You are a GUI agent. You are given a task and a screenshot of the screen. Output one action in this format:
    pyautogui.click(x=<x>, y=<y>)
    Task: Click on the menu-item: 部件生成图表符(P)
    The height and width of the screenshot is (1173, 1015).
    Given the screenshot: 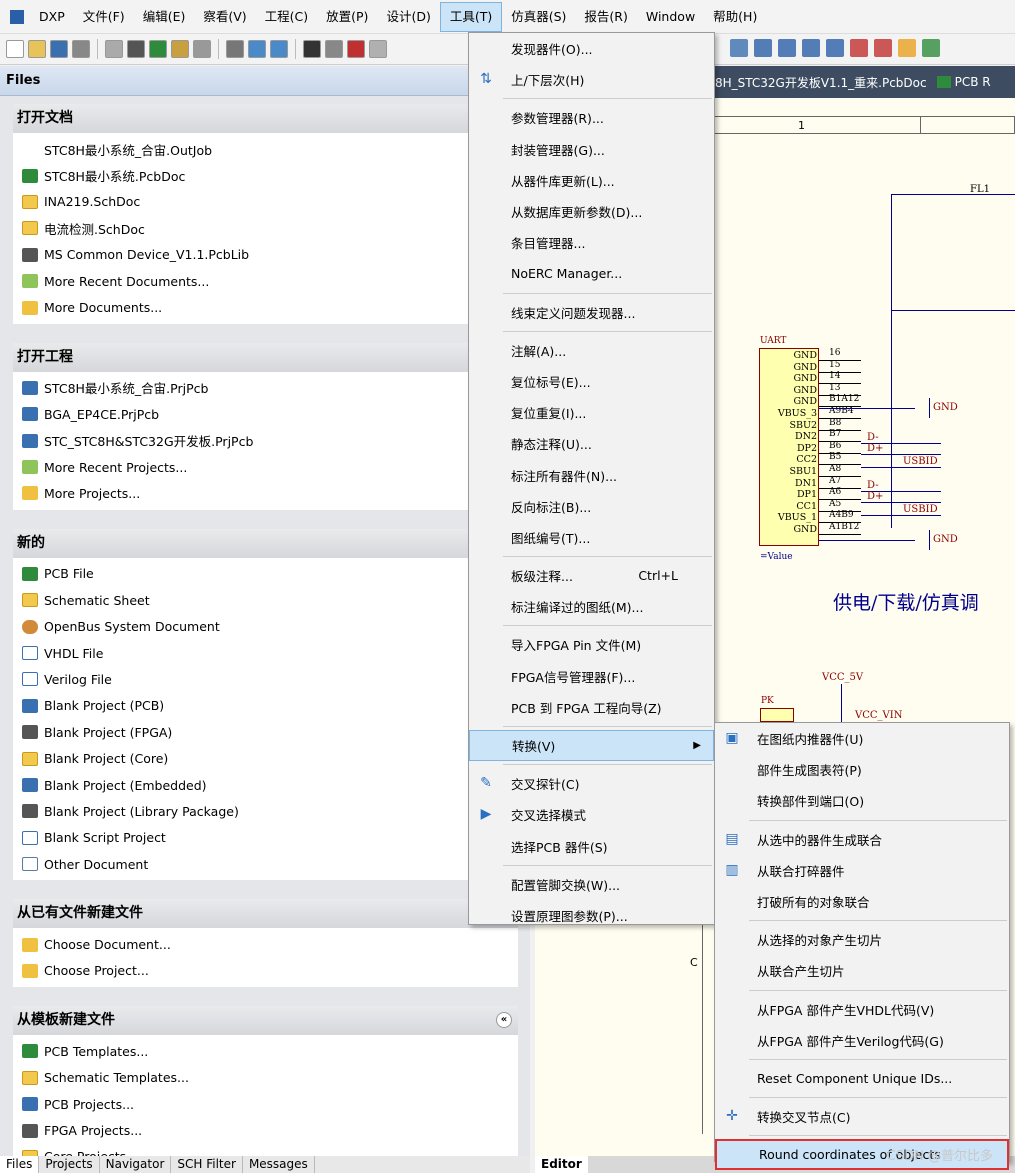 What is the action you would take?
    pyautogui.click(x=862, y=769)
    